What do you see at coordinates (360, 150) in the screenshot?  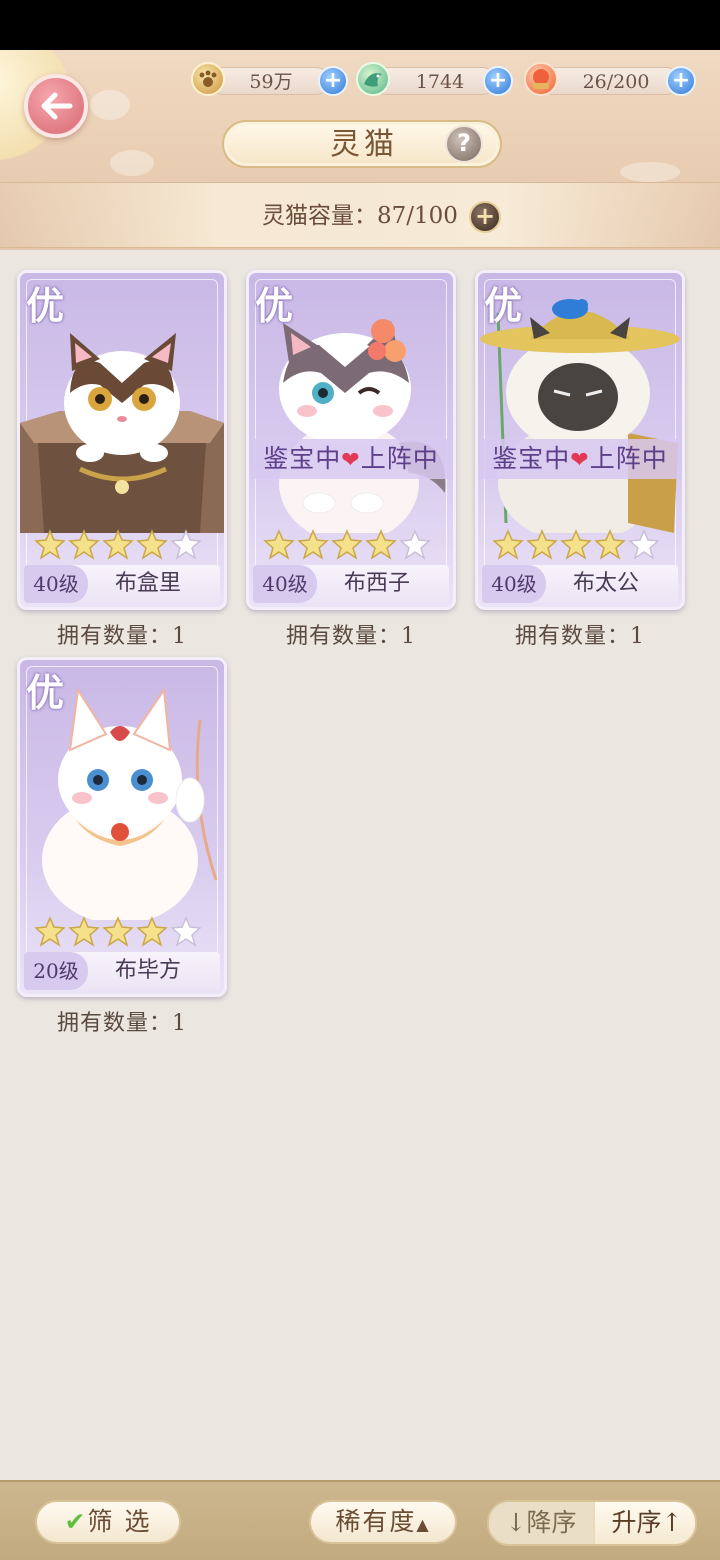 I see `header: 59万 + 1744 + 26/200 + 灵猫 ? 灵猫容量：87/100 +` at bounding box center [360, 150].